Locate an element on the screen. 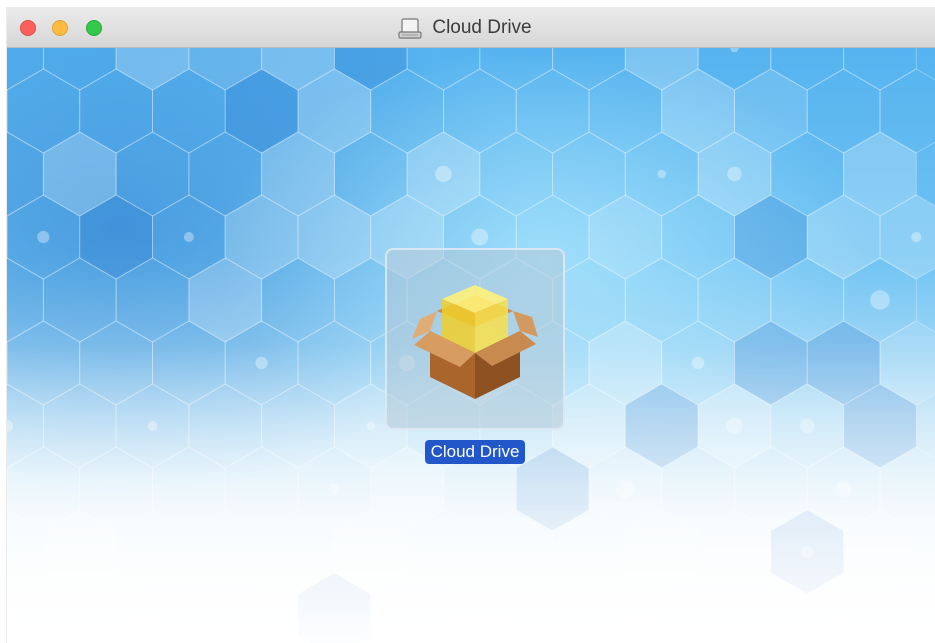 The width and height of the screenshot is (935, 643). file-icon-tile is located at coordinates (475, 339).